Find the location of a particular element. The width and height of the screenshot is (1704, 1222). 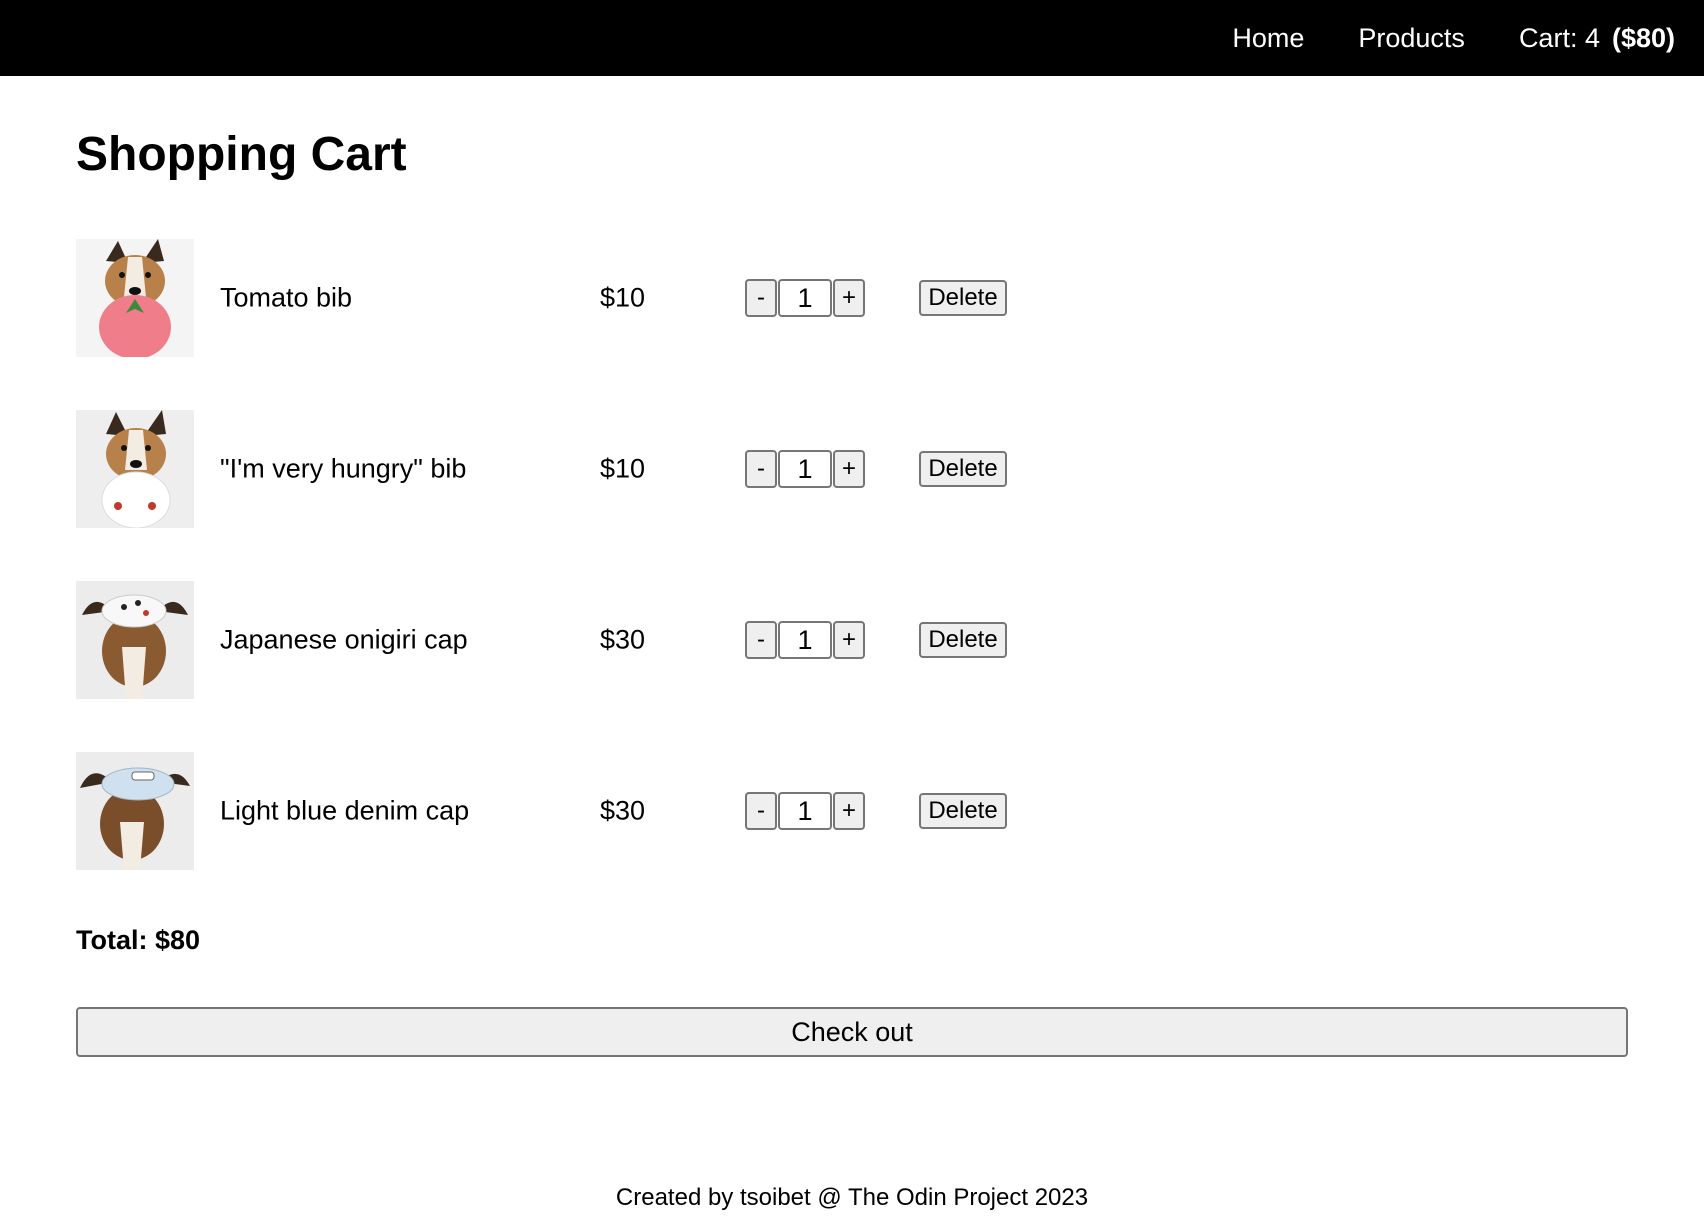

item-name: "I'm very hungry" bib is located at coordinates (343, 468).